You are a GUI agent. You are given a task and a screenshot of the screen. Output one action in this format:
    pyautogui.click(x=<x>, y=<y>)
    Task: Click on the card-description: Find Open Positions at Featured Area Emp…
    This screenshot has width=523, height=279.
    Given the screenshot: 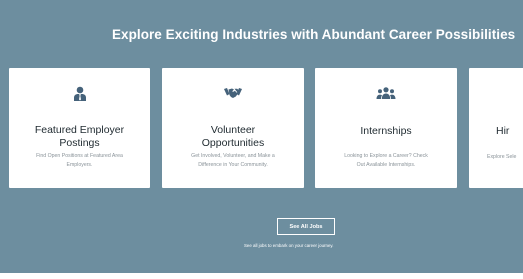 What is the action you would take?
    pyautogui.click(x=79, y=161)
    